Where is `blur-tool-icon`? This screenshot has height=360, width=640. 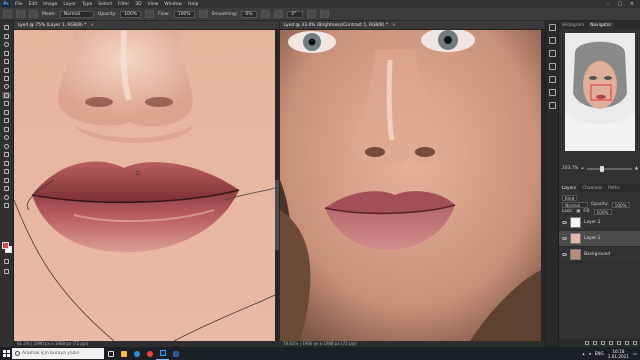 blur-tool-icon is located at coordinates (6, 137).